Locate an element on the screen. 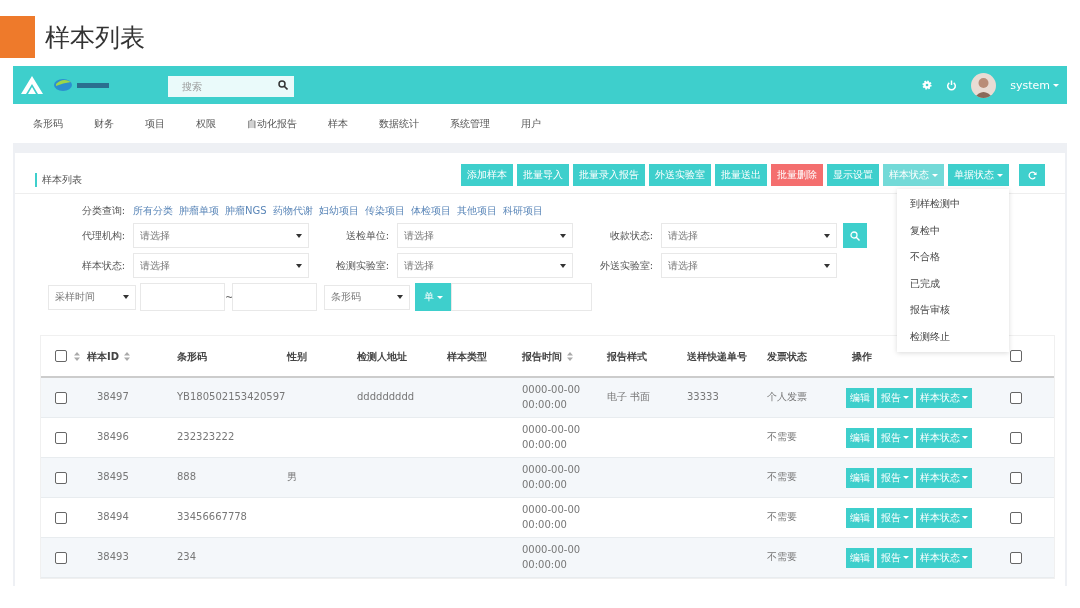  nav-item: 数据统计 is located at coordinates (400, 123).